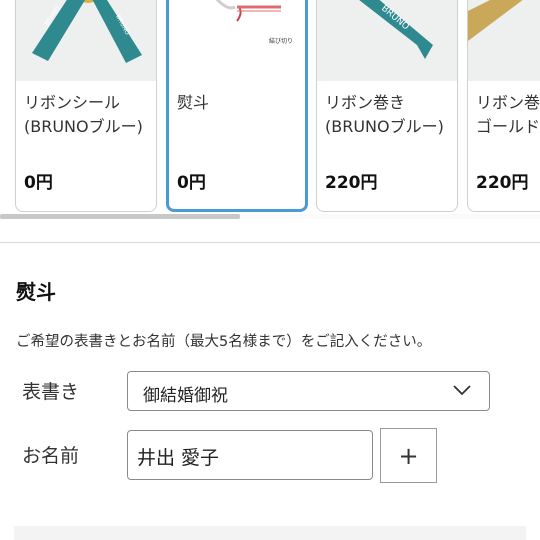 Image resolution: width=540 pixels, height=540 pixels. Describe the element at coordinates (51, 392) in the screenshot. I see `omote-label: 表書き` at that location.